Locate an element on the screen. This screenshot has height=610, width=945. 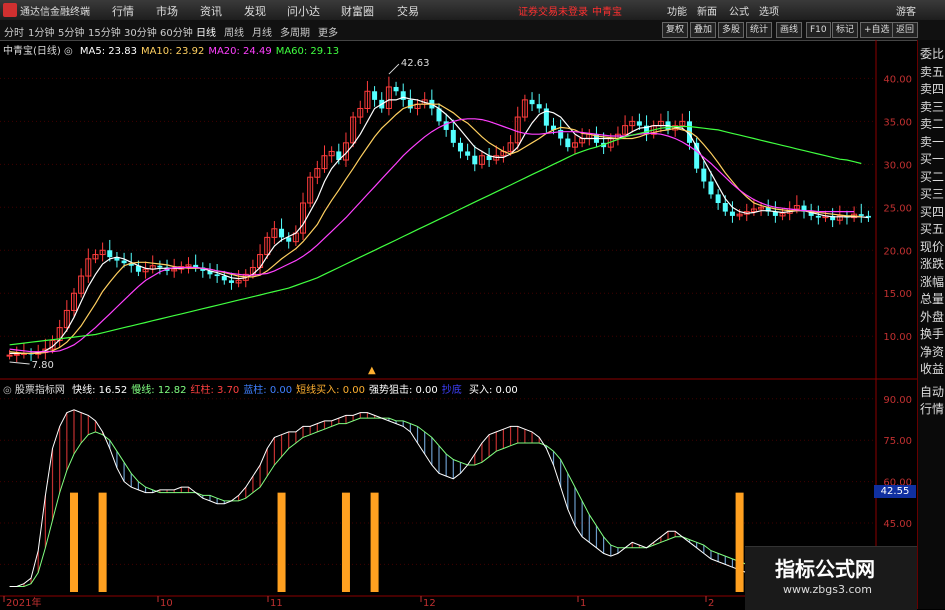
ma-legend-ma60: MA60: 29.13 is located at coordinates (307, 51).